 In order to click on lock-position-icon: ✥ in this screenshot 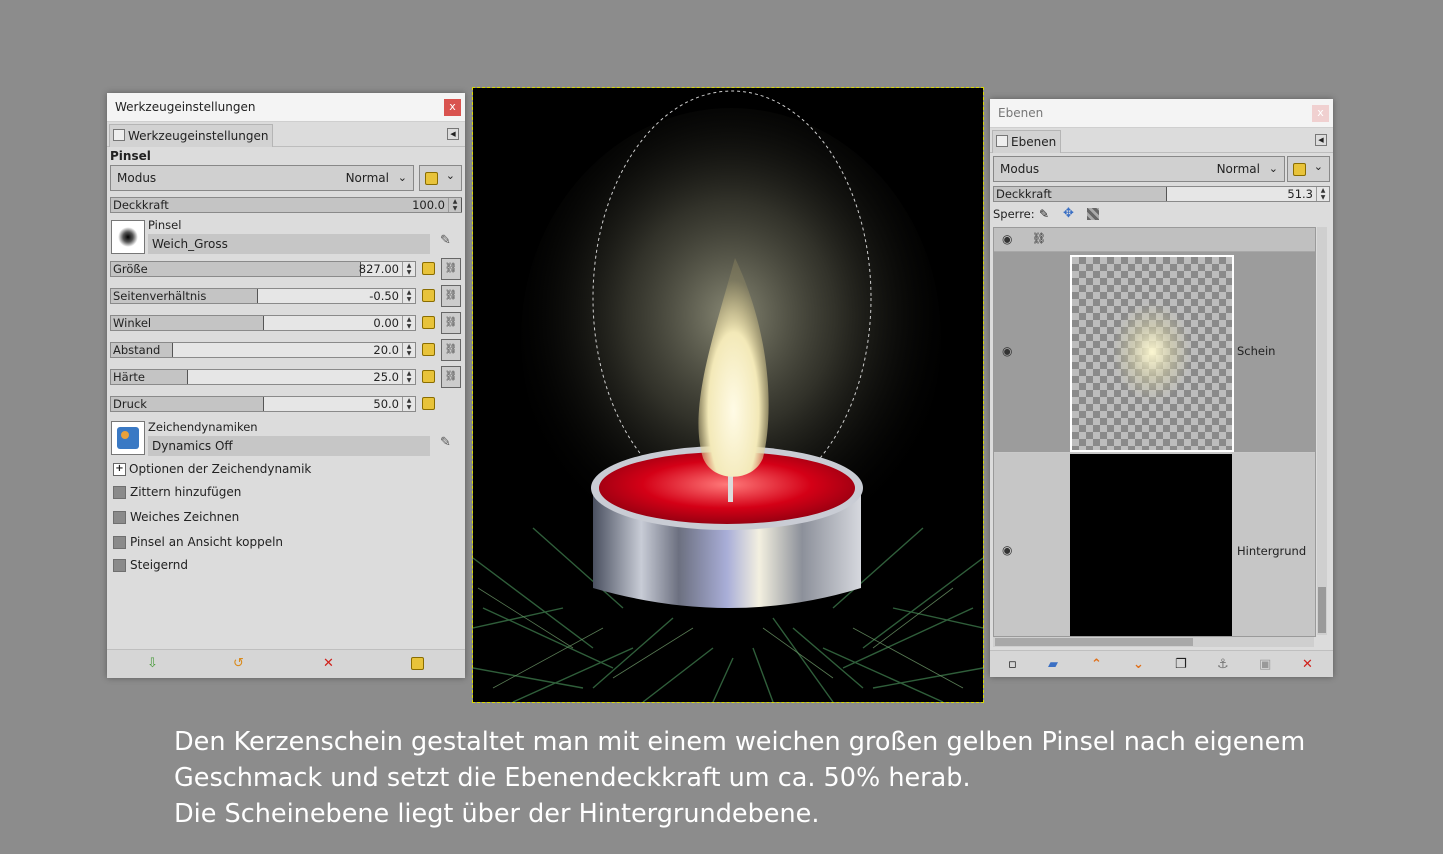, I will do `click(1068, 213)`.